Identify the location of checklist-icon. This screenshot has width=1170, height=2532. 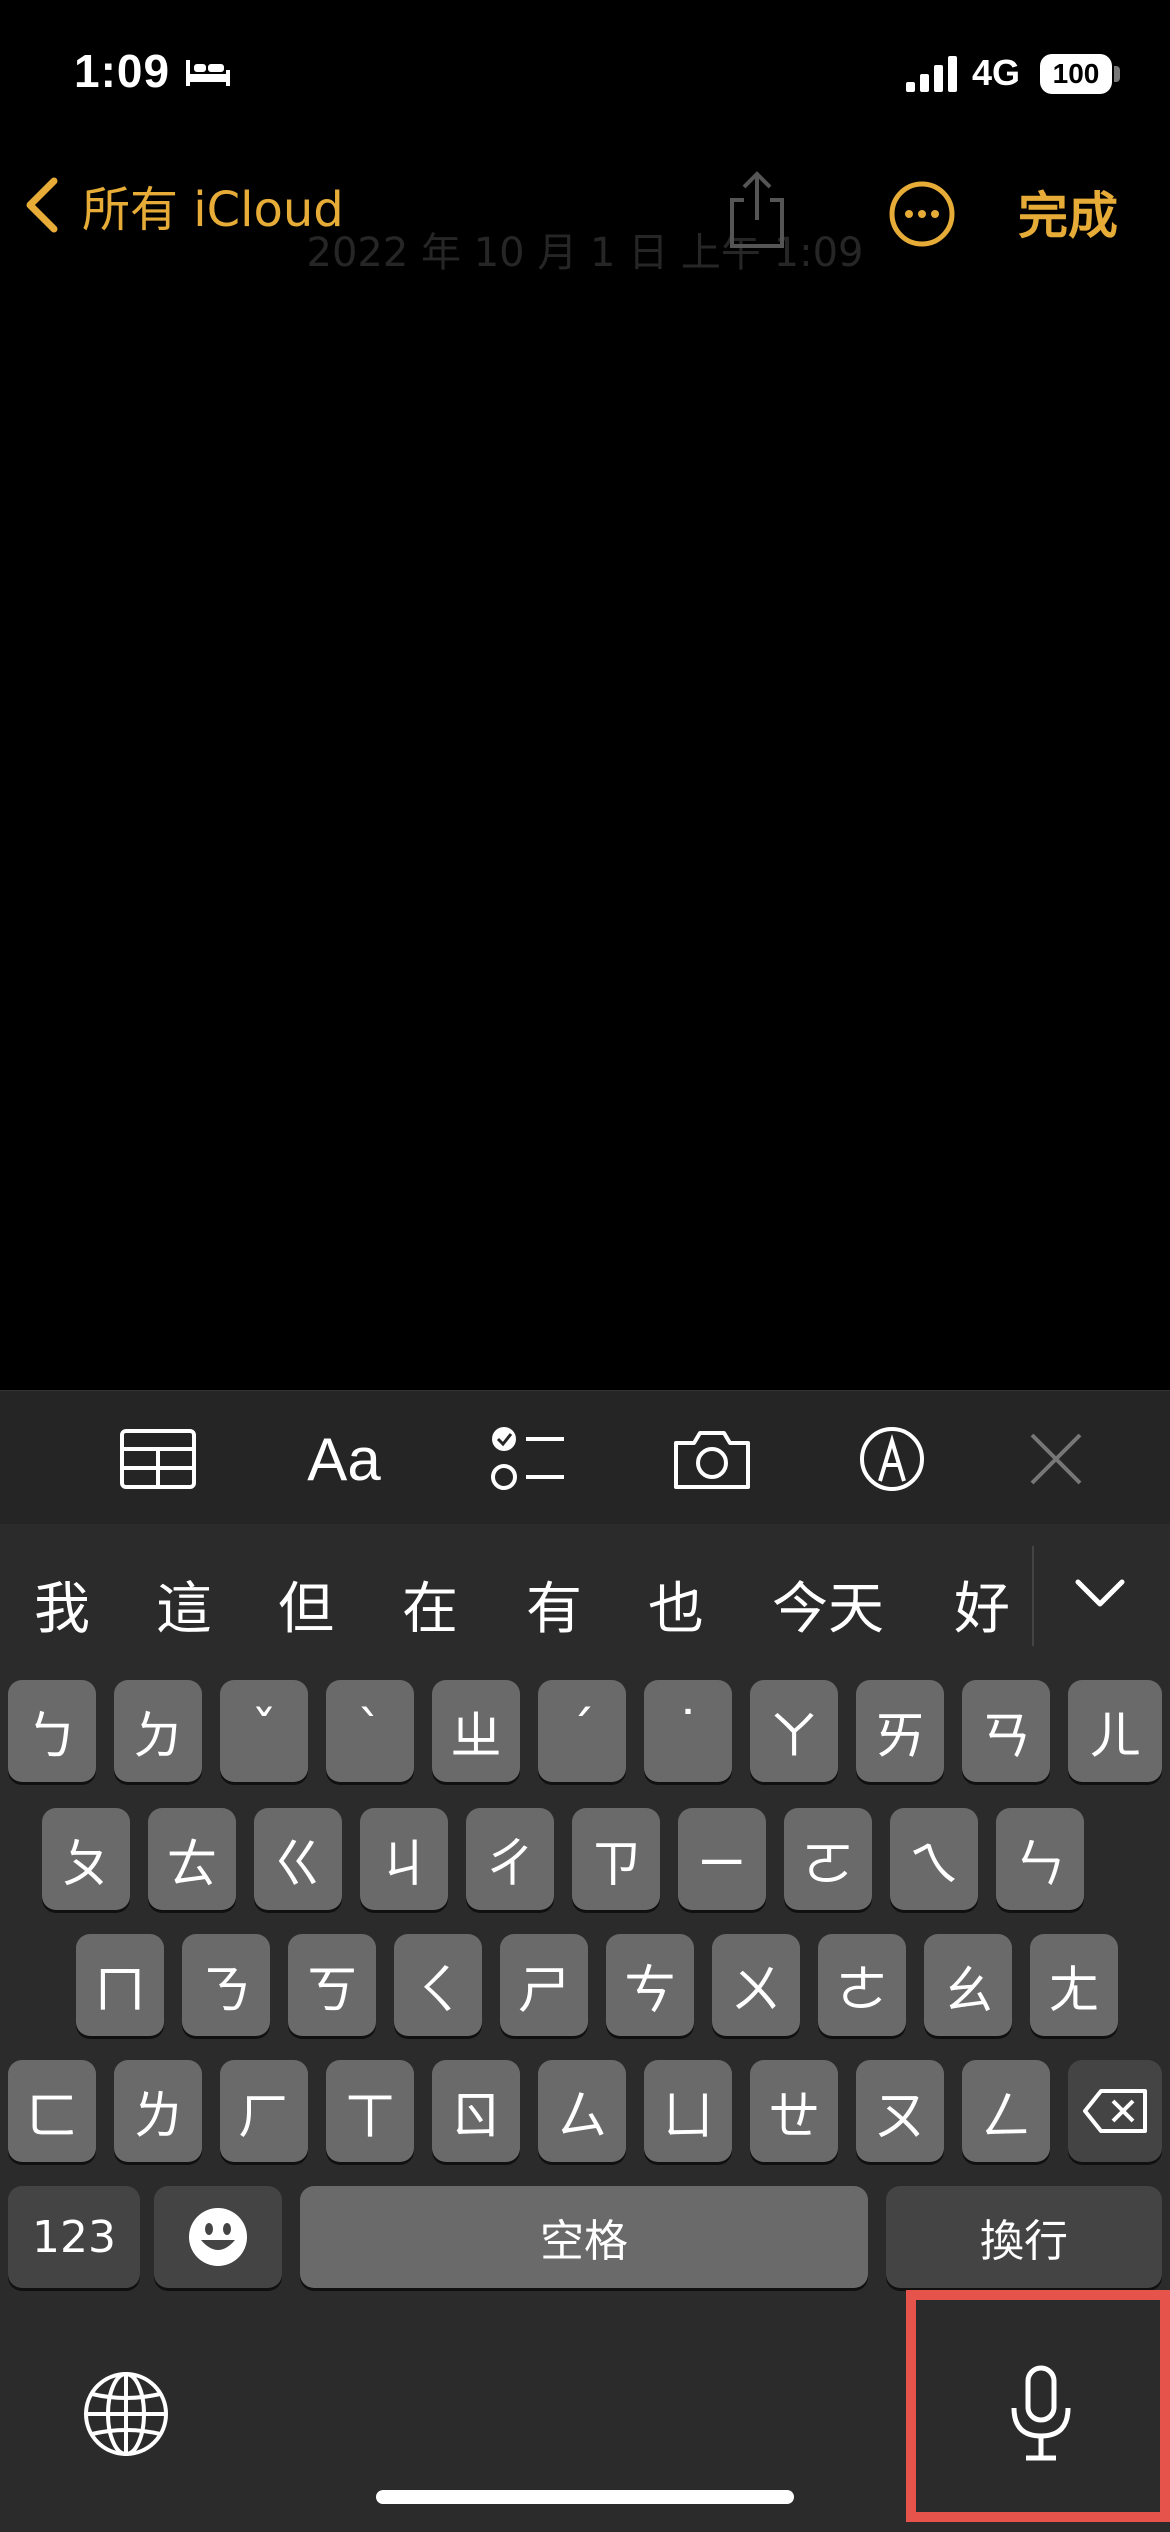
(527, 1458).